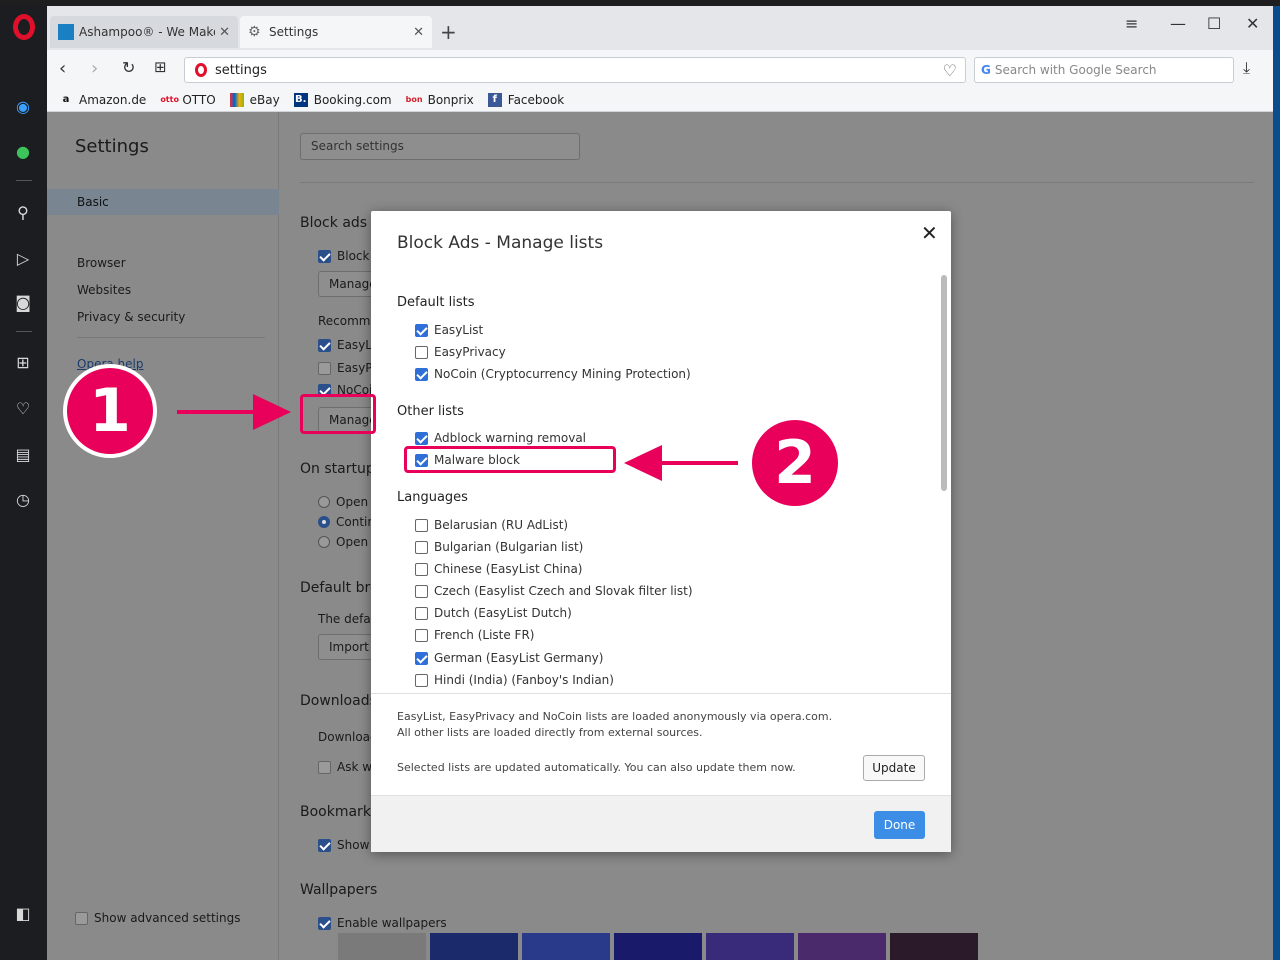 The height and width of the screenshot is (960, 1280). I want to click on minimize-icon: —, so click(1178, 23).